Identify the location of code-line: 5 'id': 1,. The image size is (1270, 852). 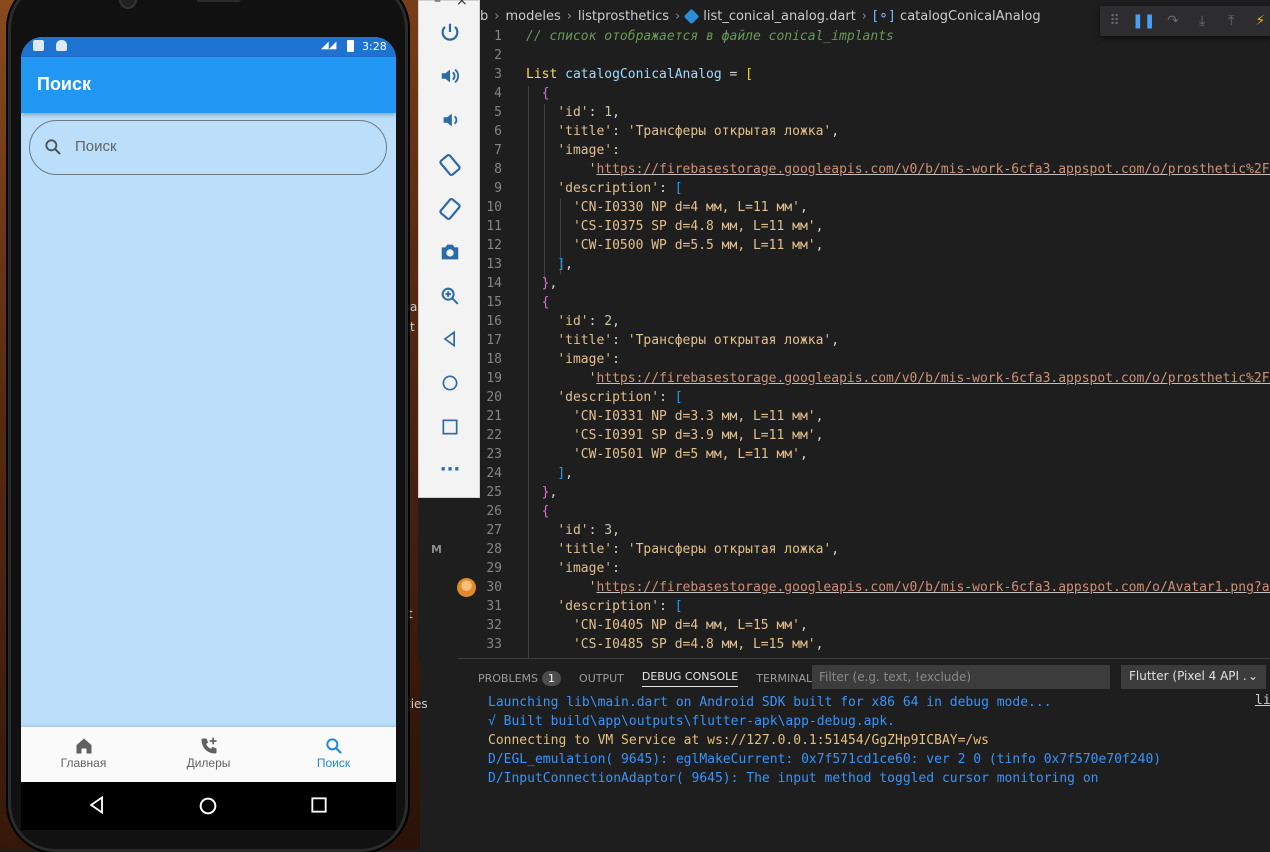
(875, 112).